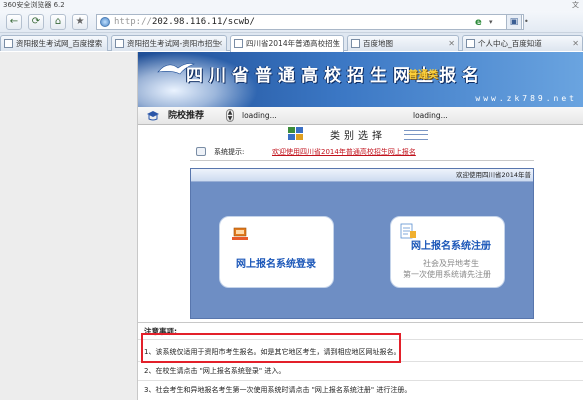  I want to click on recommend-label: 院校推荐, so click(186, 116).